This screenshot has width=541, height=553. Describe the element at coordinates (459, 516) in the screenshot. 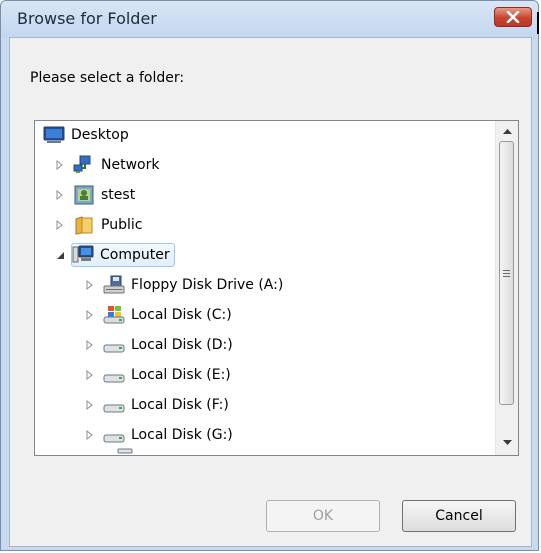

I see `cancel-button: Cancel` at that location.